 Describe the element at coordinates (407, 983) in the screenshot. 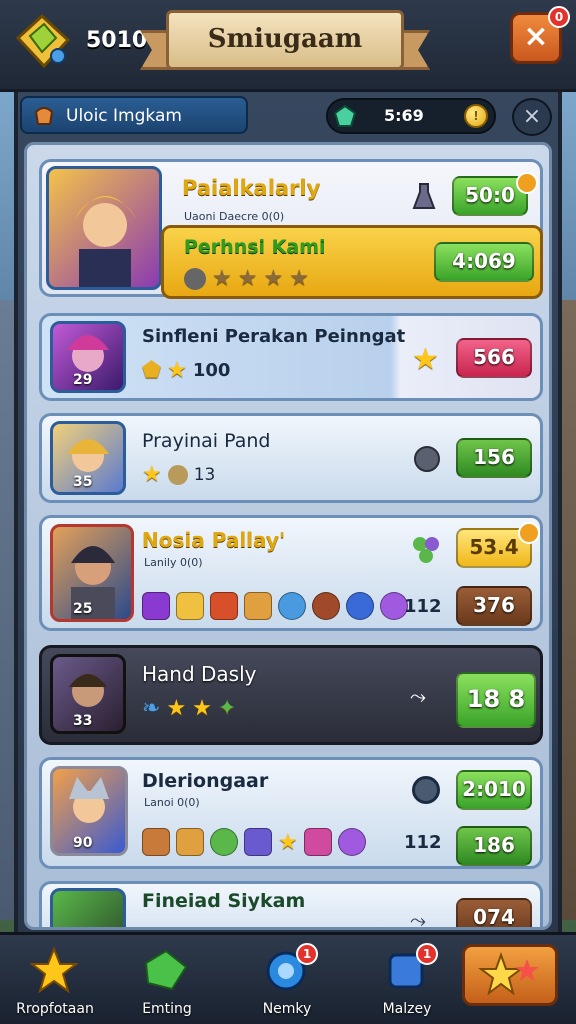

I see `nav-item-malzey: 1 Malzey` at that location.